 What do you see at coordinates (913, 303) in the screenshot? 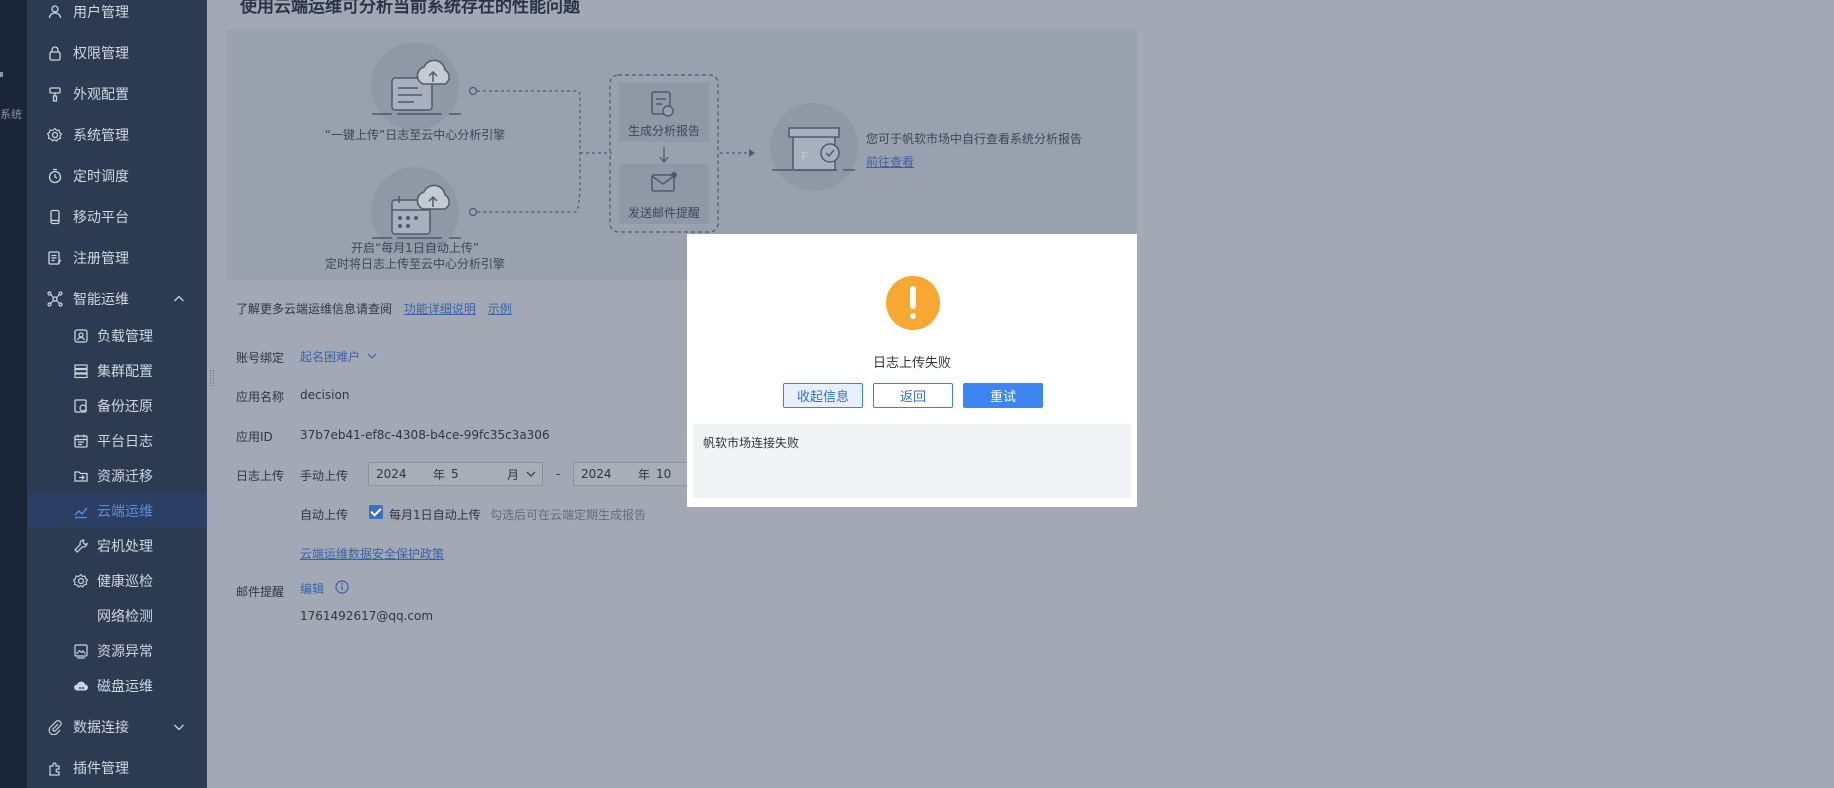
I see `warning-icon` at bounding box center [913, 303].